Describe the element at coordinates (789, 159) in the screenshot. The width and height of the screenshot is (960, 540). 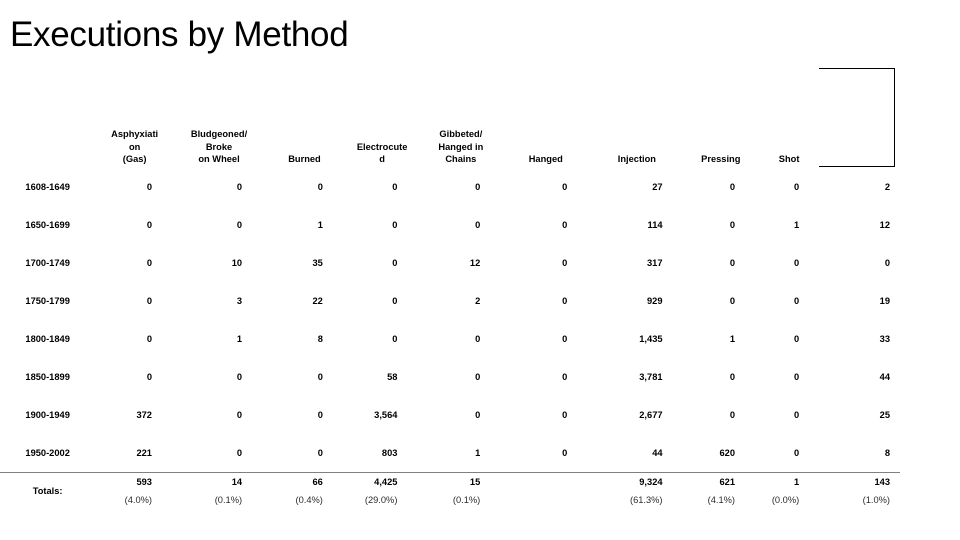
I see `header-line: Shot` at that location.